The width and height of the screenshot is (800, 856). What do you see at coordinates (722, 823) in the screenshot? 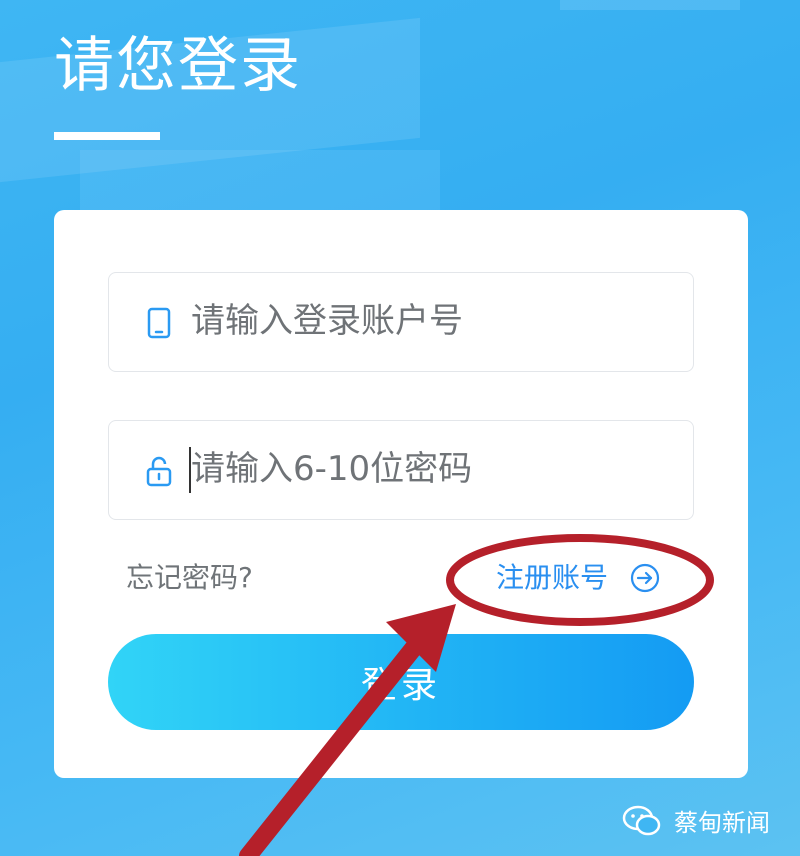
I see `source-name: 蔡甸新闻` at bounding box center [722, 823].